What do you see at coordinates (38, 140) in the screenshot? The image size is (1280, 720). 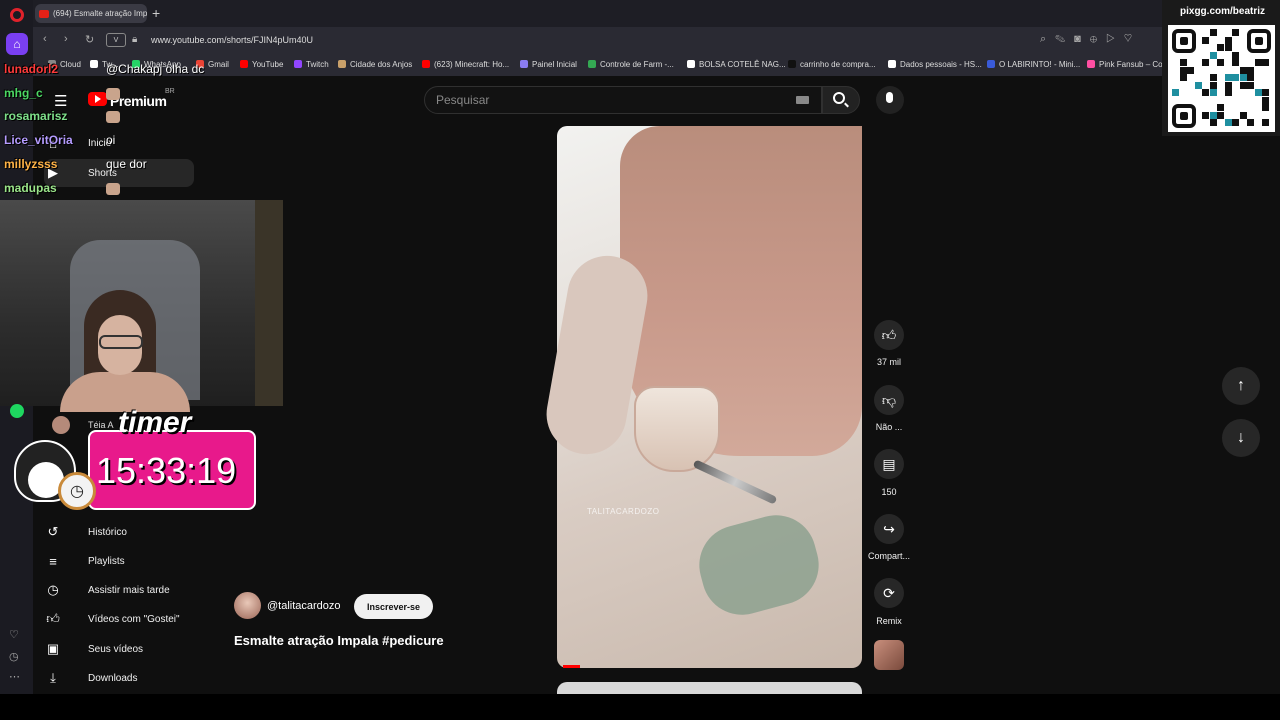 I see `chat-username: Lice_vitOria` at bounding box center [38, 140].